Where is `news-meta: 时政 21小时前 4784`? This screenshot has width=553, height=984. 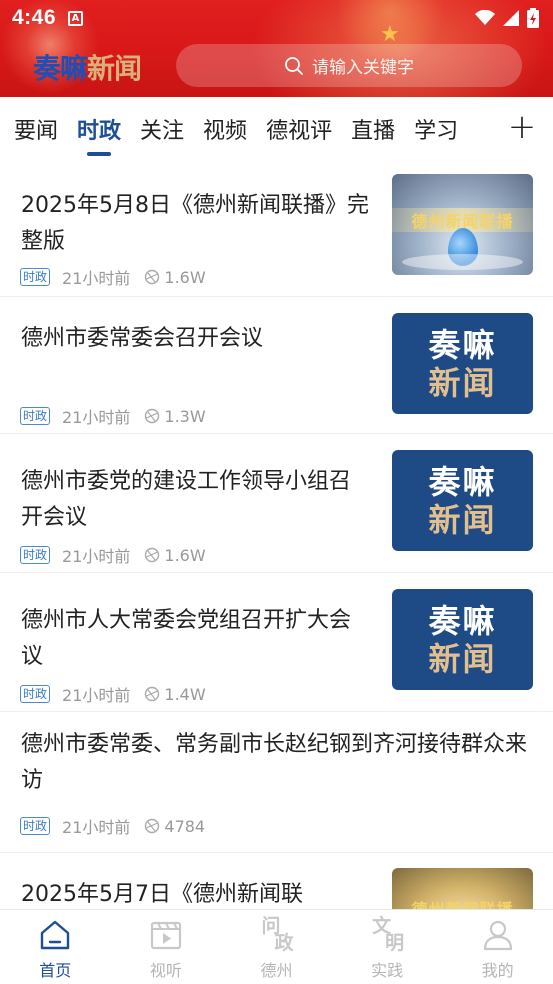 news-meta: 时政 21小时前 4784 is located at coordinates (112, 826).